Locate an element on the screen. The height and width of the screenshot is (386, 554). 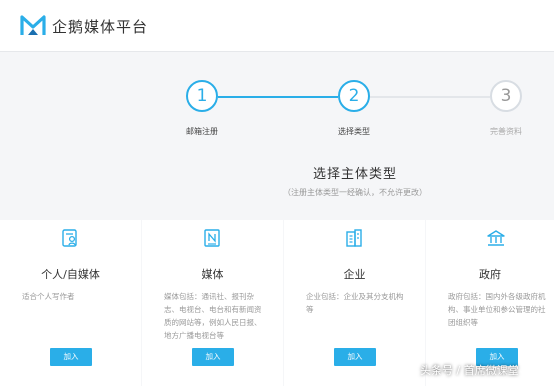
card-enterprise: 企业 企业包括：企业及其分支机构等 加入 is located at coordinates (354, 303).